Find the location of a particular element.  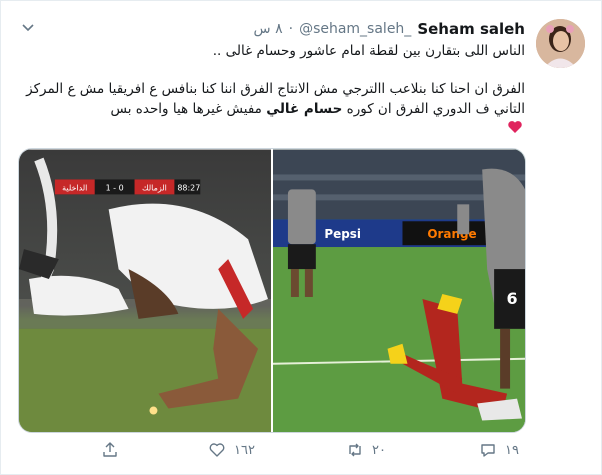

reply-icon is located at coordinates (488, 450).